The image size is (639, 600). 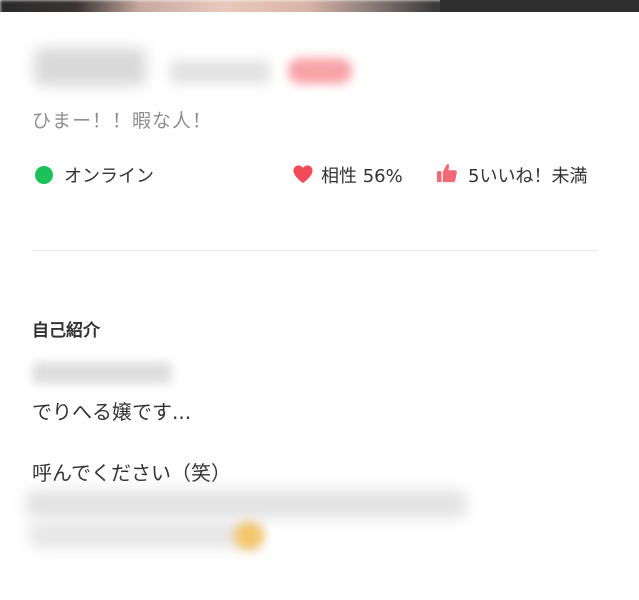 What do you see at coordinates (303, 174) in the screenshot?
I see `heart-icon` at bounding box center [303, 174].